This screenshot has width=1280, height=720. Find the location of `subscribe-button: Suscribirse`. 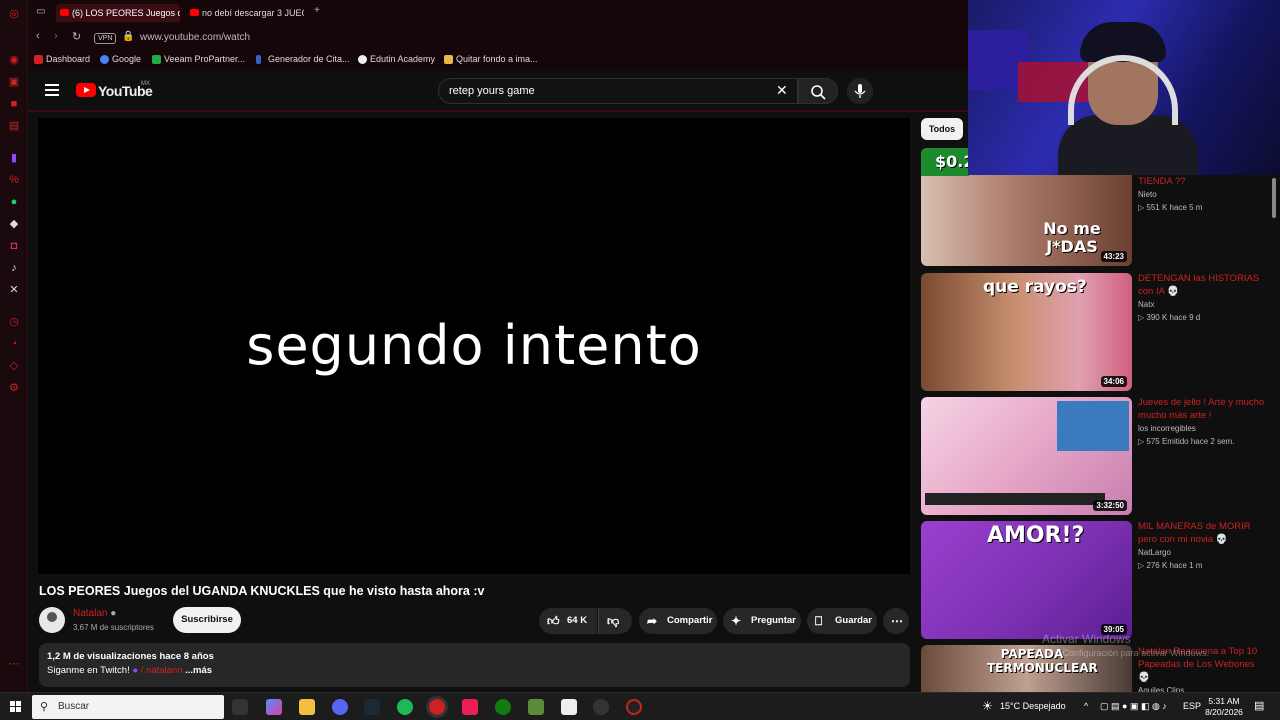

subscribe-button: Suscribirse is located at coordinates (207, 620).